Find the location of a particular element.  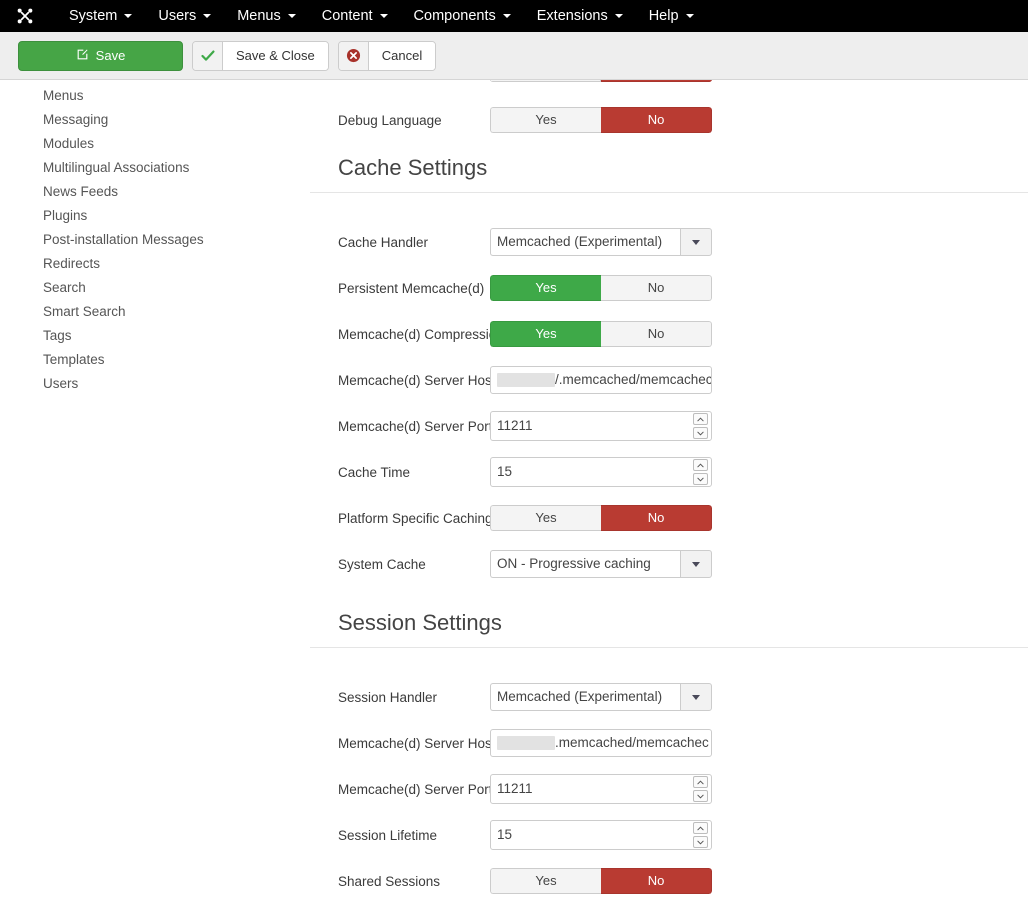

sidebar-item-plugins: Plugins is located at coordinates (155, 216).